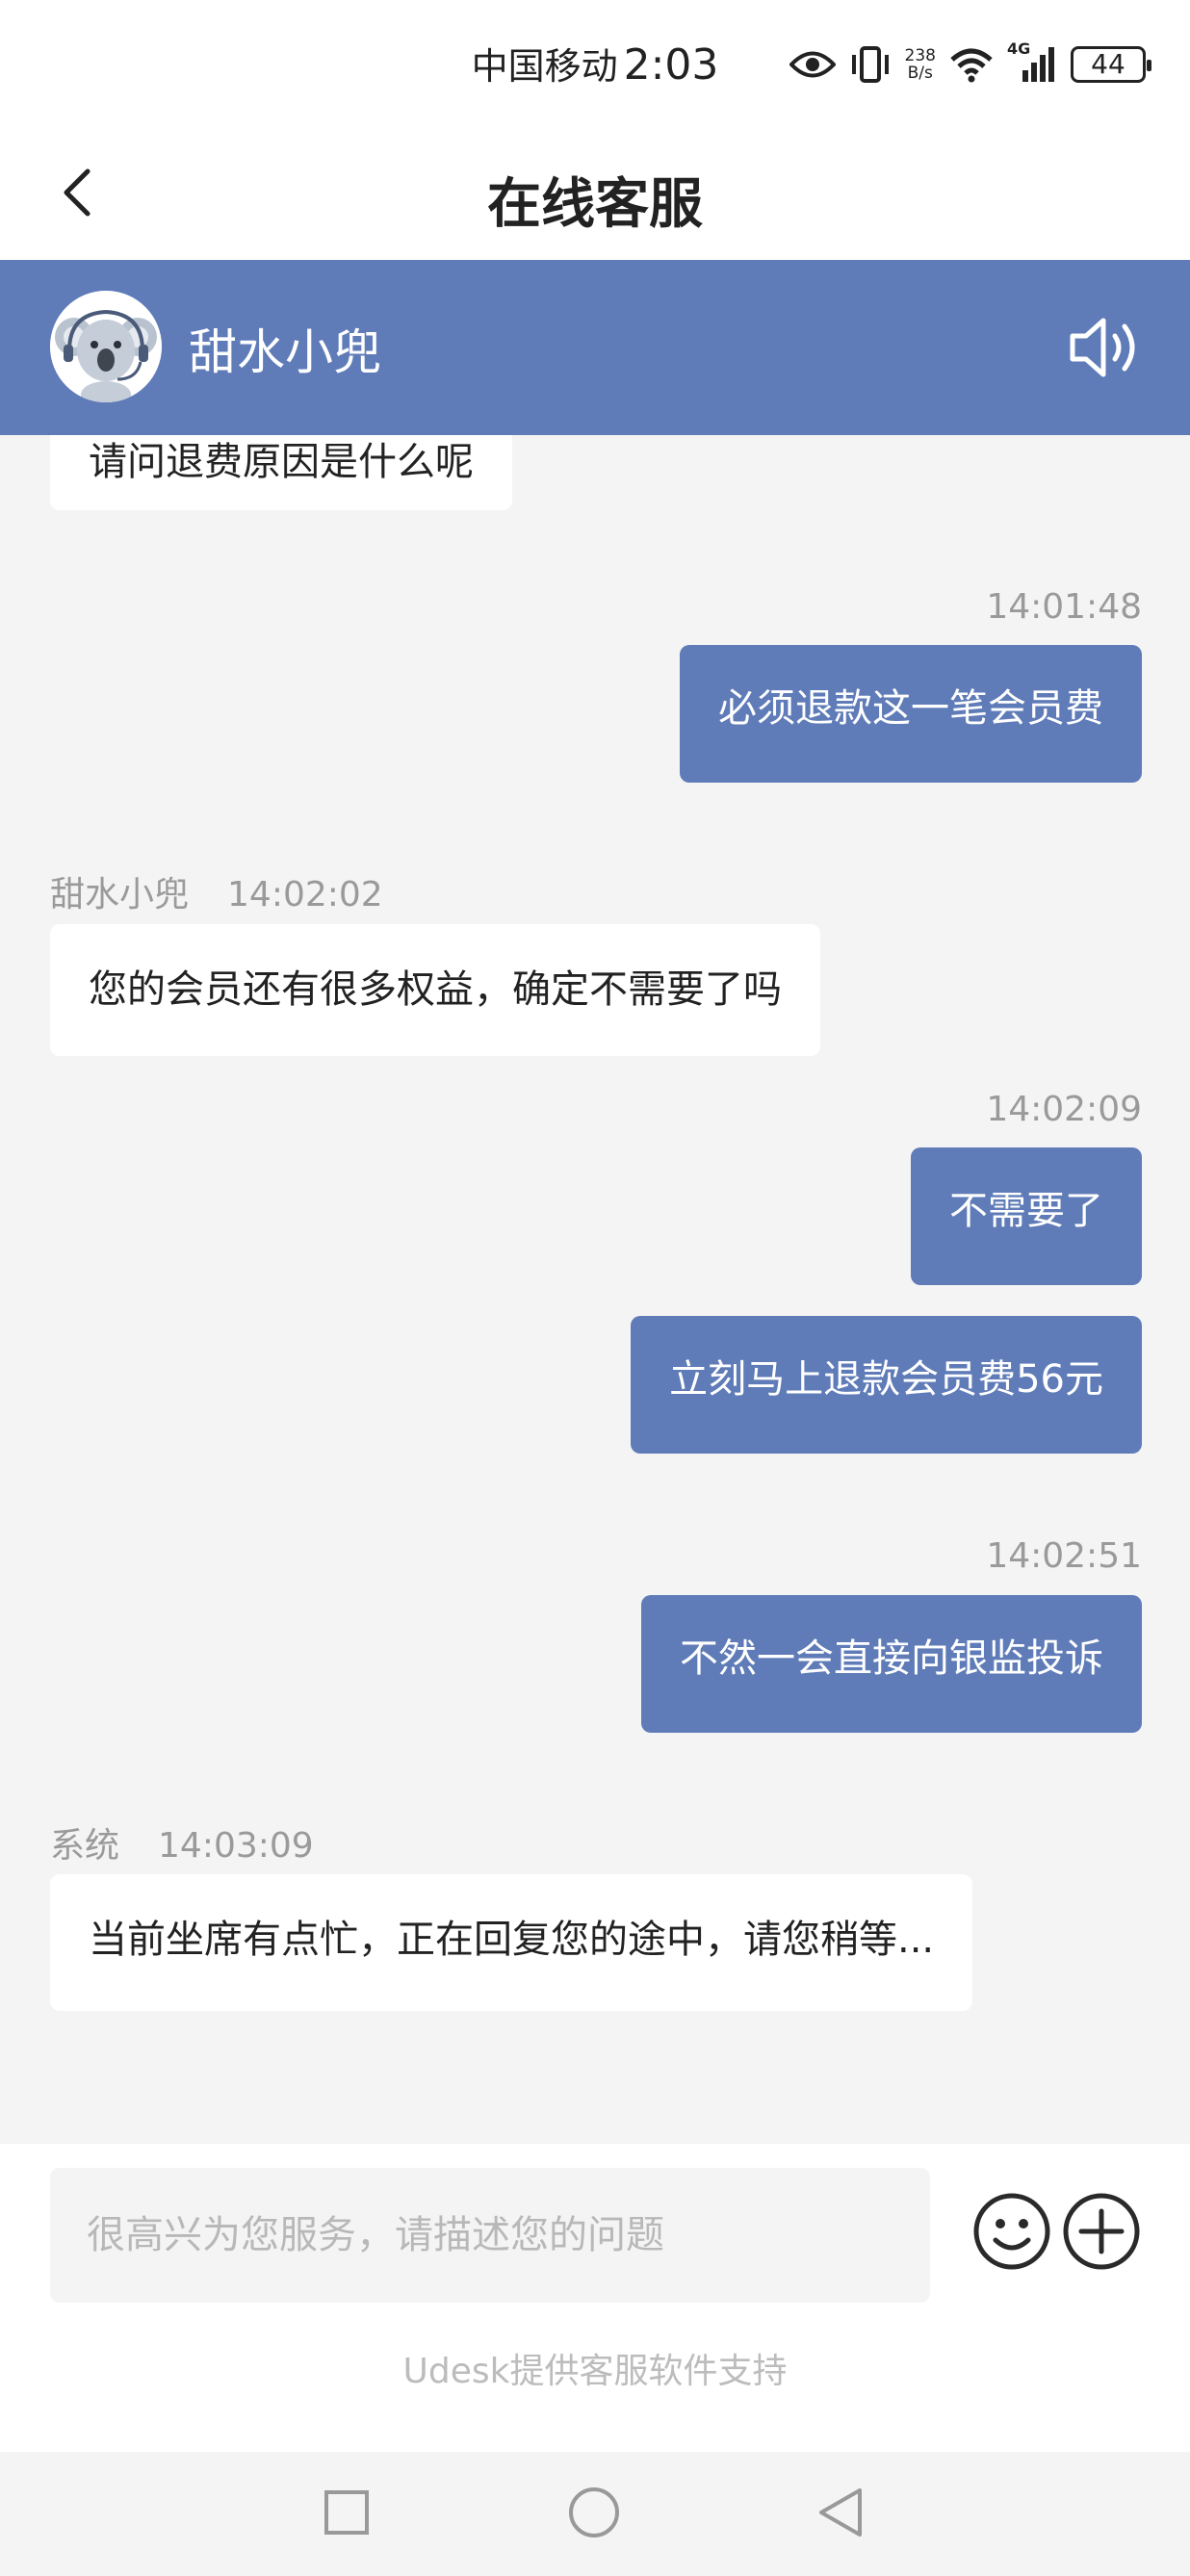 The image size is (1190, 2576). I want to click on avatar, so click(106, 346).